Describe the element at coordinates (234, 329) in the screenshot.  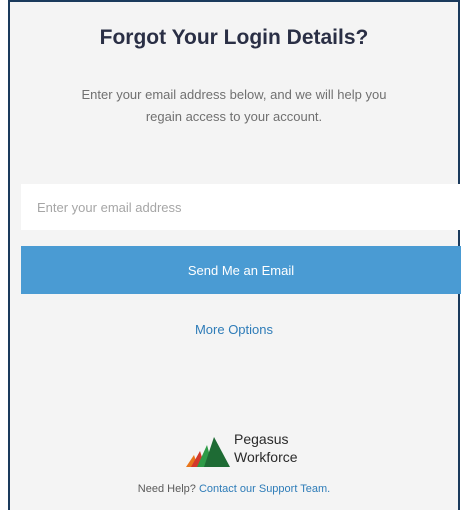
I see `more-options-link: More Options` at that location.